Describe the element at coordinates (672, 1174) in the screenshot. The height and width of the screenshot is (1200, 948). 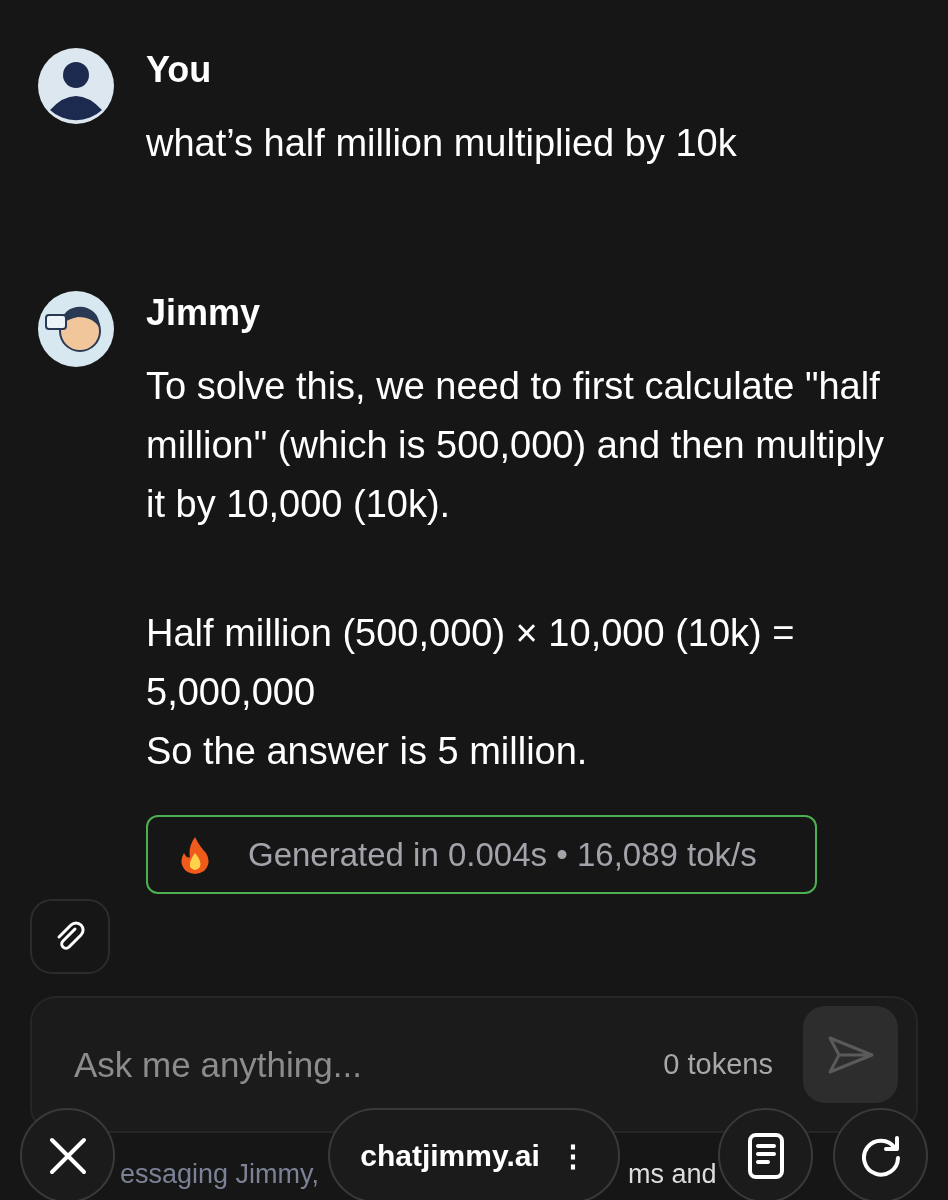
I see `disclaimer-text: ms and` at that location.